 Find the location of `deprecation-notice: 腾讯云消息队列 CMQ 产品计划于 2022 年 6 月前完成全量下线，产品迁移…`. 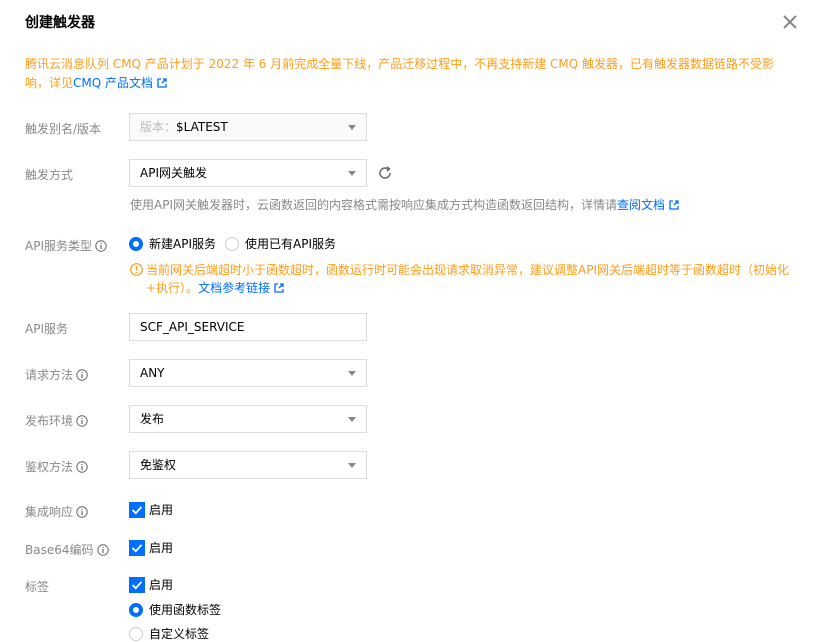

deprecation-notice: 腾讯云消息队列 CMQ 产品计划于 2022 年 6 月前完成全量下线，产品迁移… is located at coordinates (410, 74).